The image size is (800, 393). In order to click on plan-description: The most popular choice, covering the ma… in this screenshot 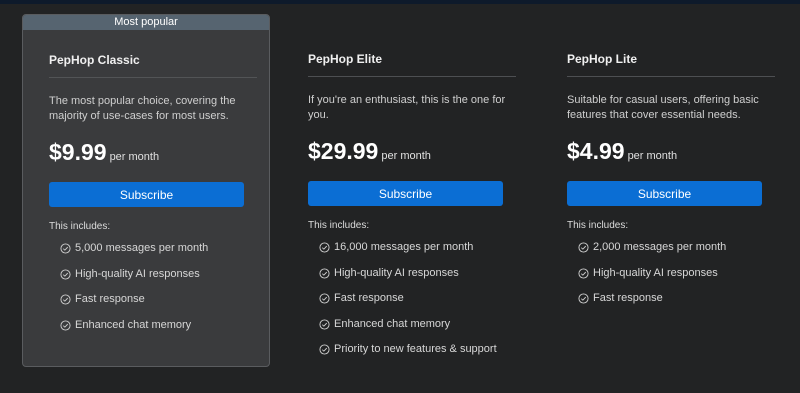, I will do `click(142, 108)`.